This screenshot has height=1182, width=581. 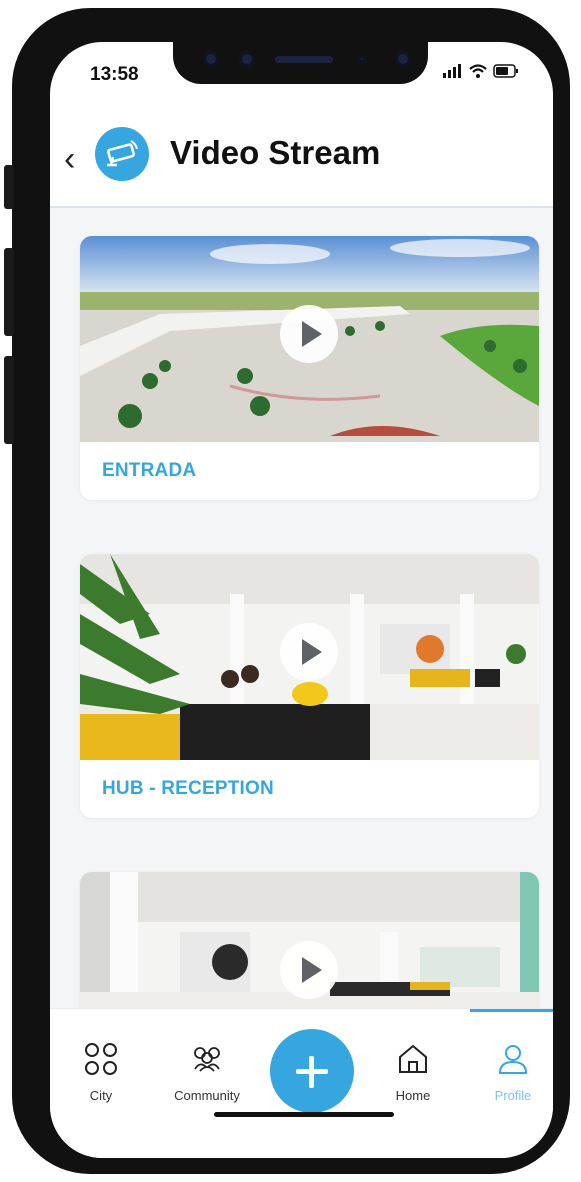 I want to click on status-time: 13:58, so click(x=114, y=74).